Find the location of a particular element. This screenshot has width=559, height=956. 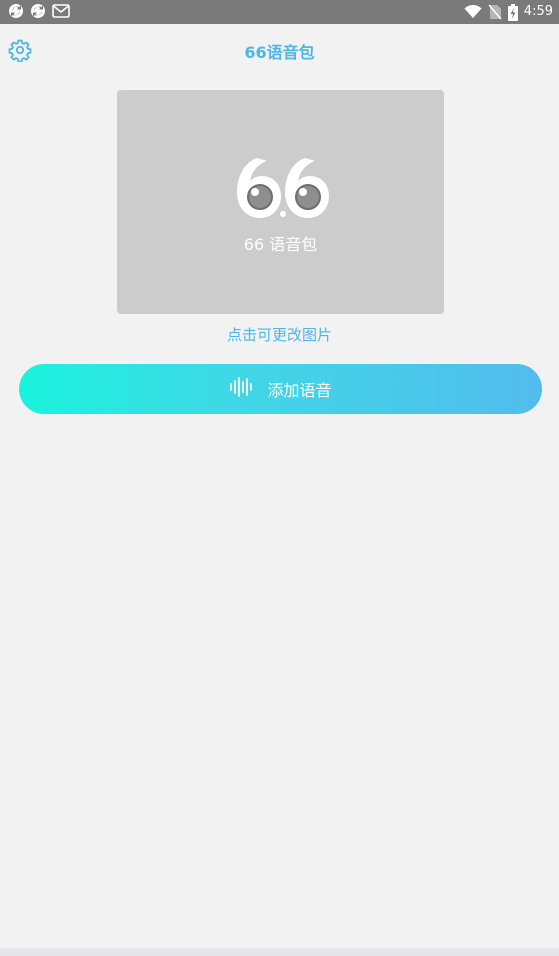

status-right-icons: 4:59 is located at coordinates (508, 12).